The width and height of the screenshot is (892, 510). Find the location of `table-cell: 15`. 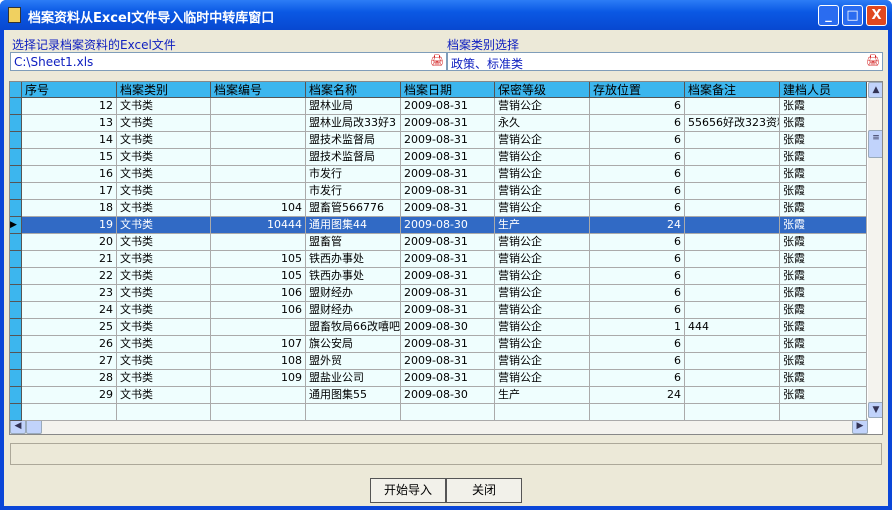

table-cell: 15 is located at coordinates (69, 157).